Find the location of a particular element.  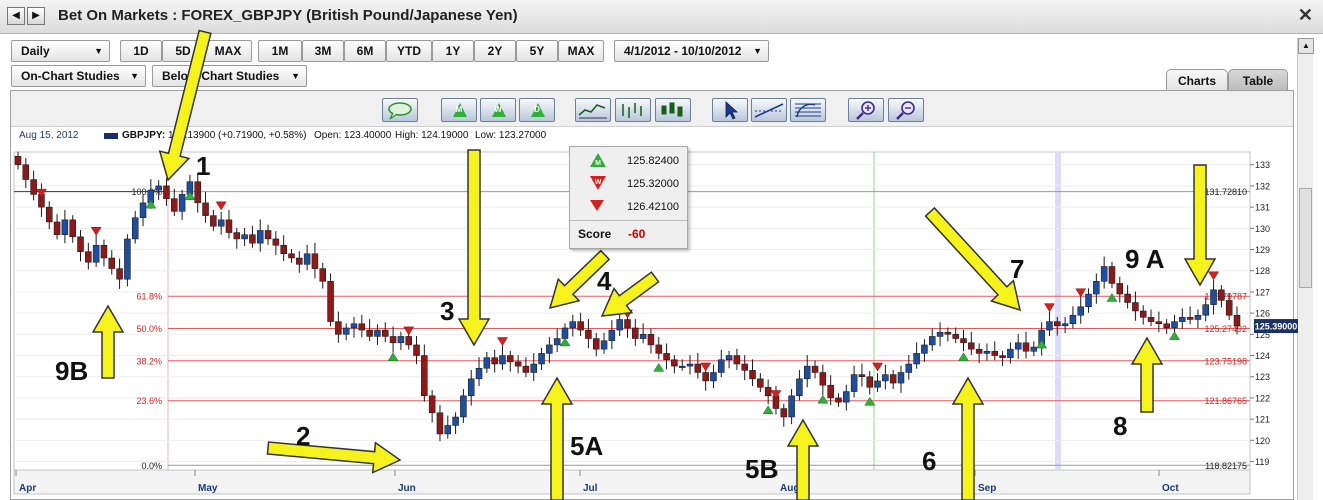

annotation-label: 8 is located at coordinates (1120, 426).